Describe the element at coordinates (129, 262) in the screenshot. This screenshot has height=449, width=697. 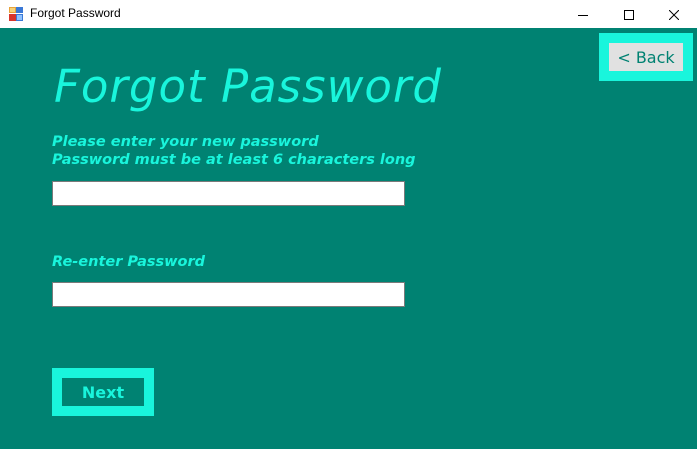
I see `reenter-password-label: Re-enter Password` at that location.